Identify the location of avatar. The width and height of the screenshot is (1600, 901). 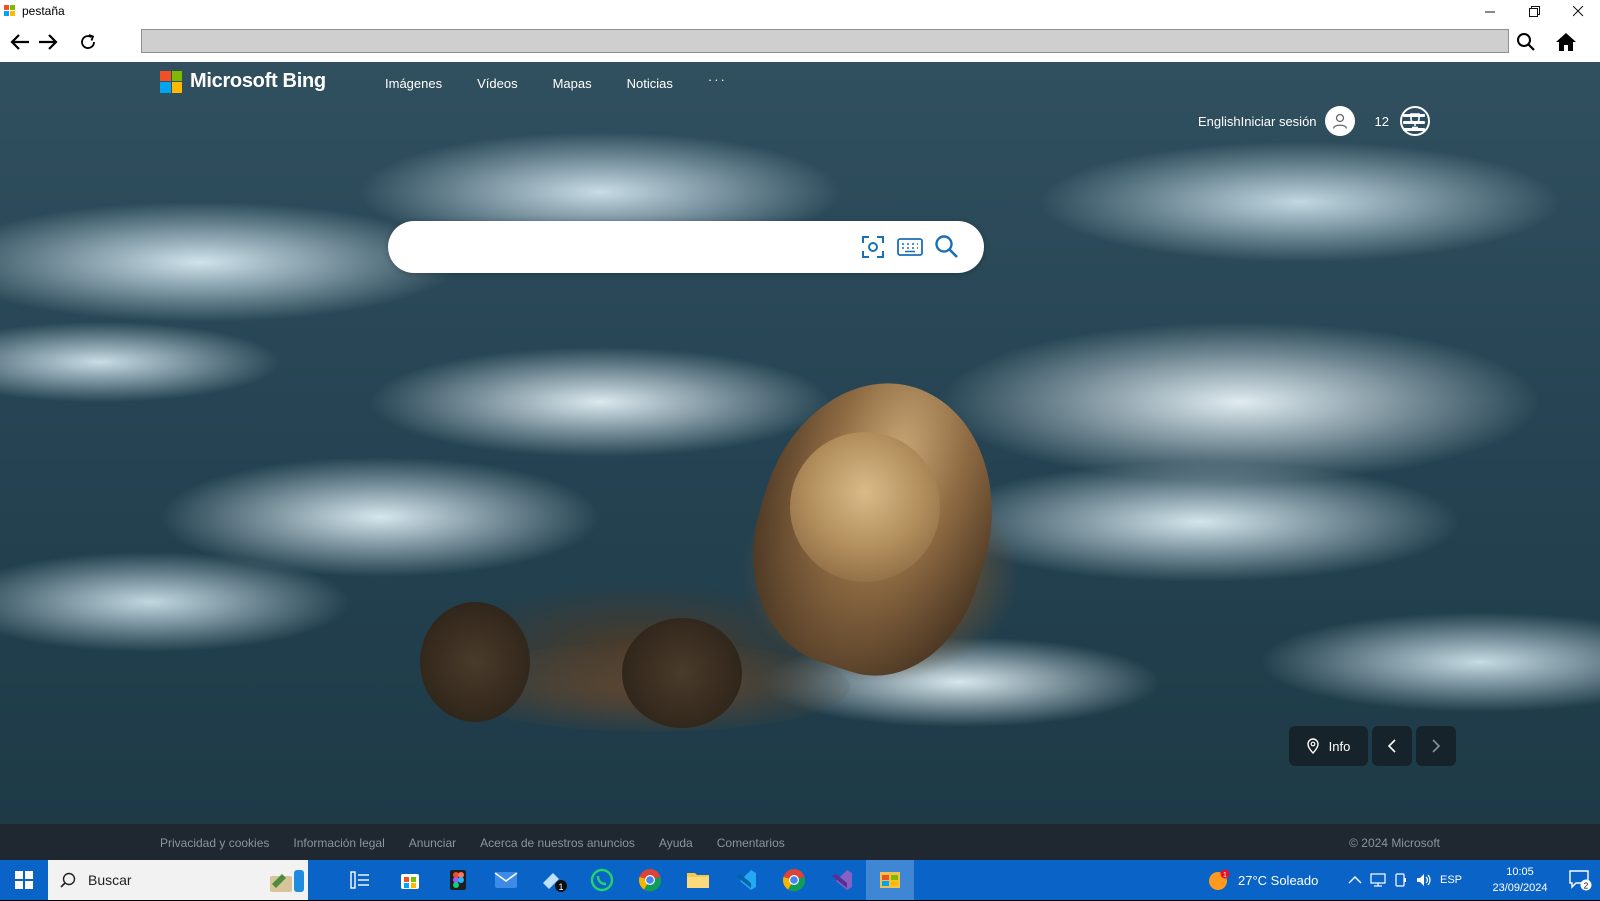
(1339, 121).